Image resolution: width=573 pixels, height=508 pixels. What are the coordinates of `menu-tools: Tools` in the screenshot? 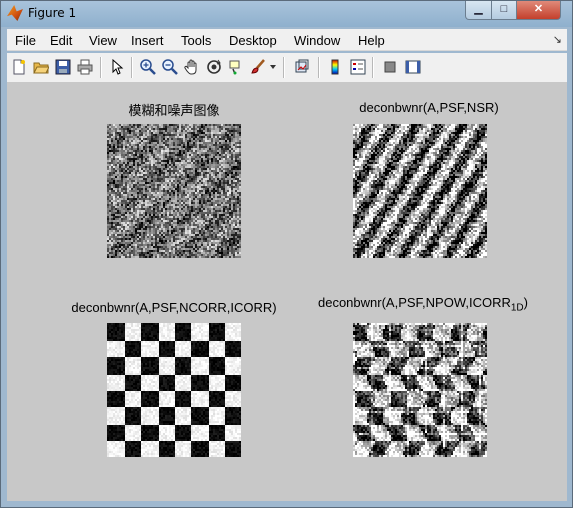 It's located at (196, 40).